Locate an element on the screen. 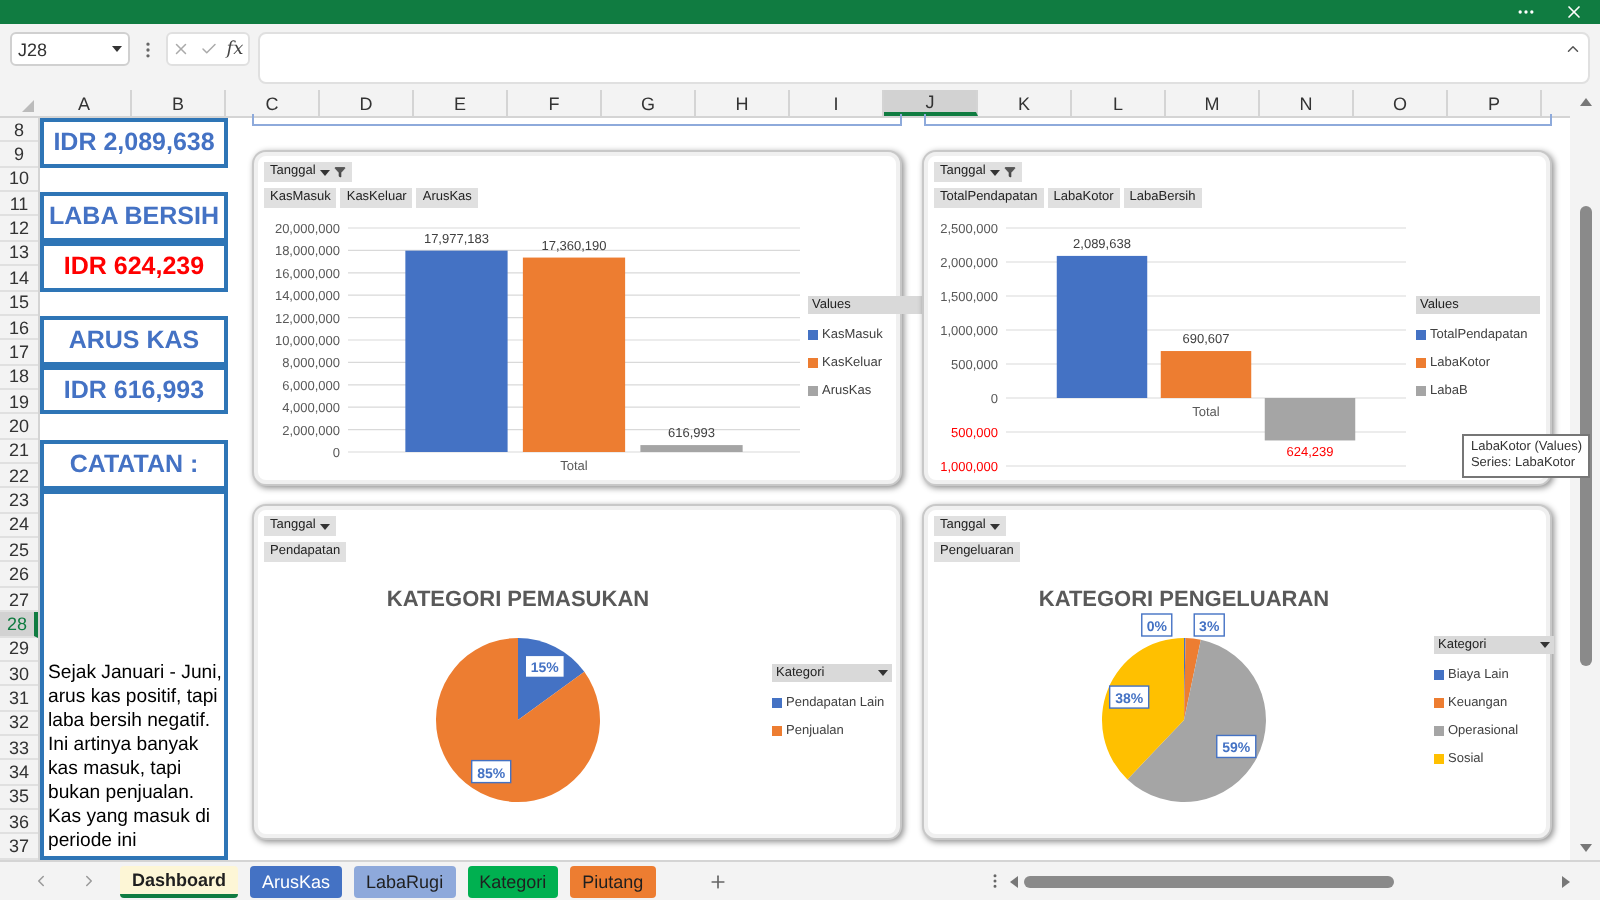 The height and width of the screenshot is (900, 1600). column-header: P is located at coordinates (1495, 103).